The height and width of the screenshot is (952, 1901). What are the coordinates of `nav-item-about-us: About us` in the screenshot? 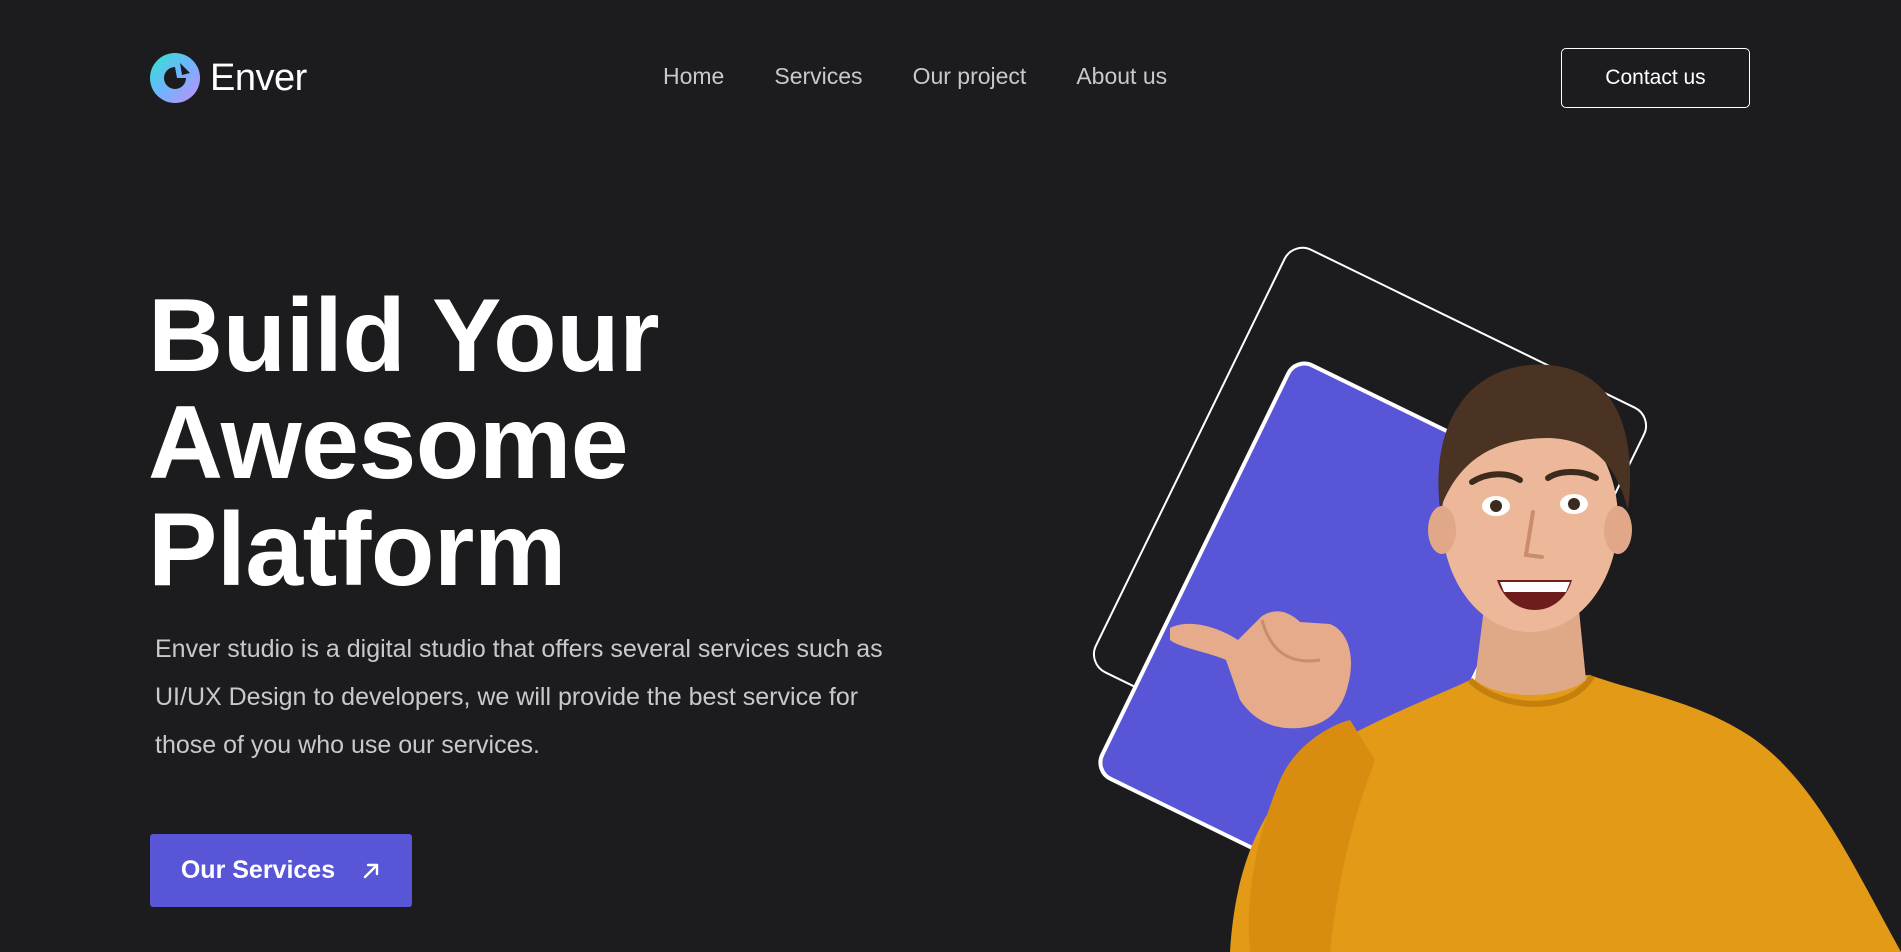 It's located at (1121, 76).